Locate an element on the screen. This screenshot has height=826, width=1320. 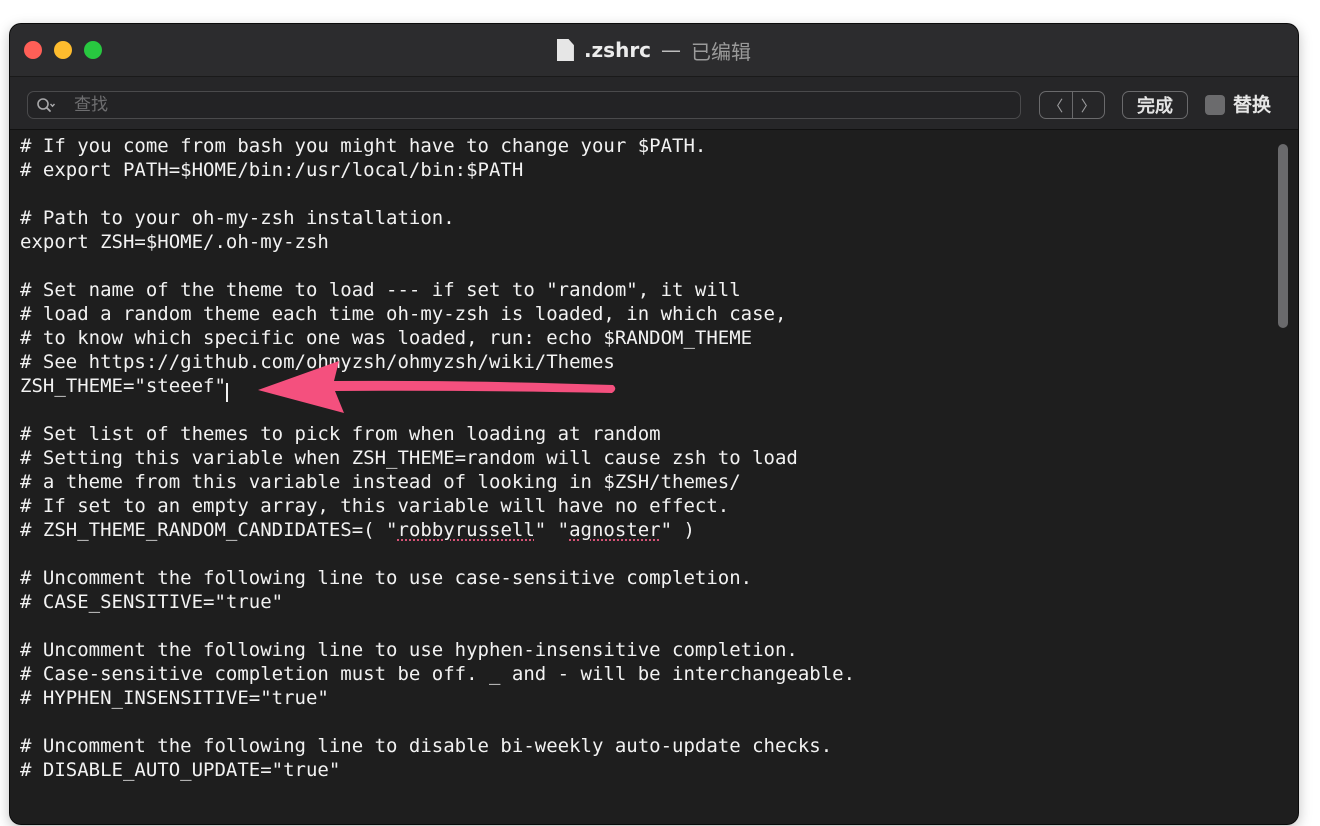
code-line: # DISABLE_AUTO_UPDATE="true" is located at coordinates (180, 770).